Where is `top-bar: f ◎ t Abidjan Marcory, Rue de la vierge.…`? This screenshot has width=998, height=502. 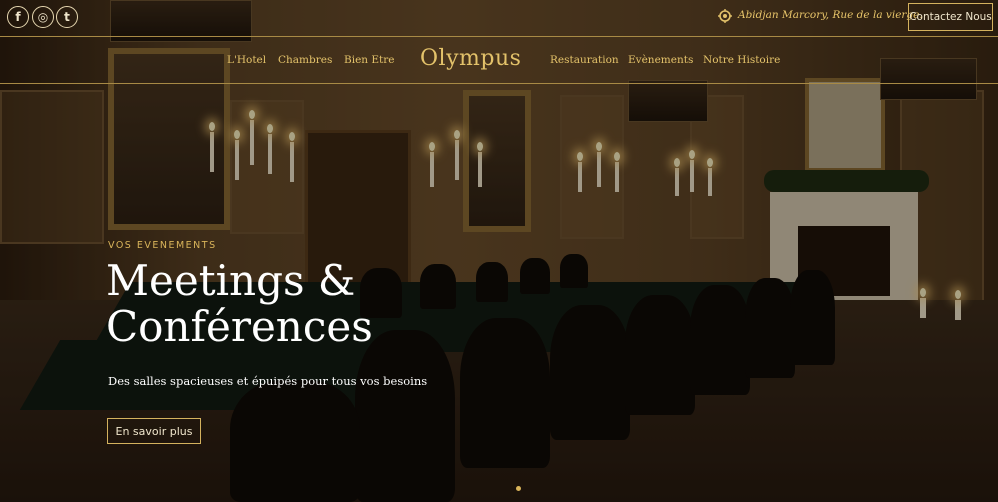
top-bar: f ◎ t Abidjan Marcory, Rue de la vierge.… is located at coordinates (499, 18).